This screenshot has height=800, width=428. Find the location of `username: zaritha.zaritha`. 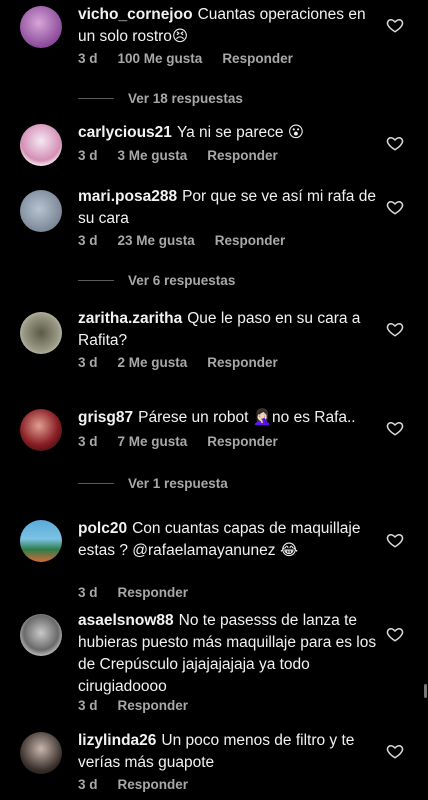

username: zaritha.zaritha is located at coordinates (130, 318).